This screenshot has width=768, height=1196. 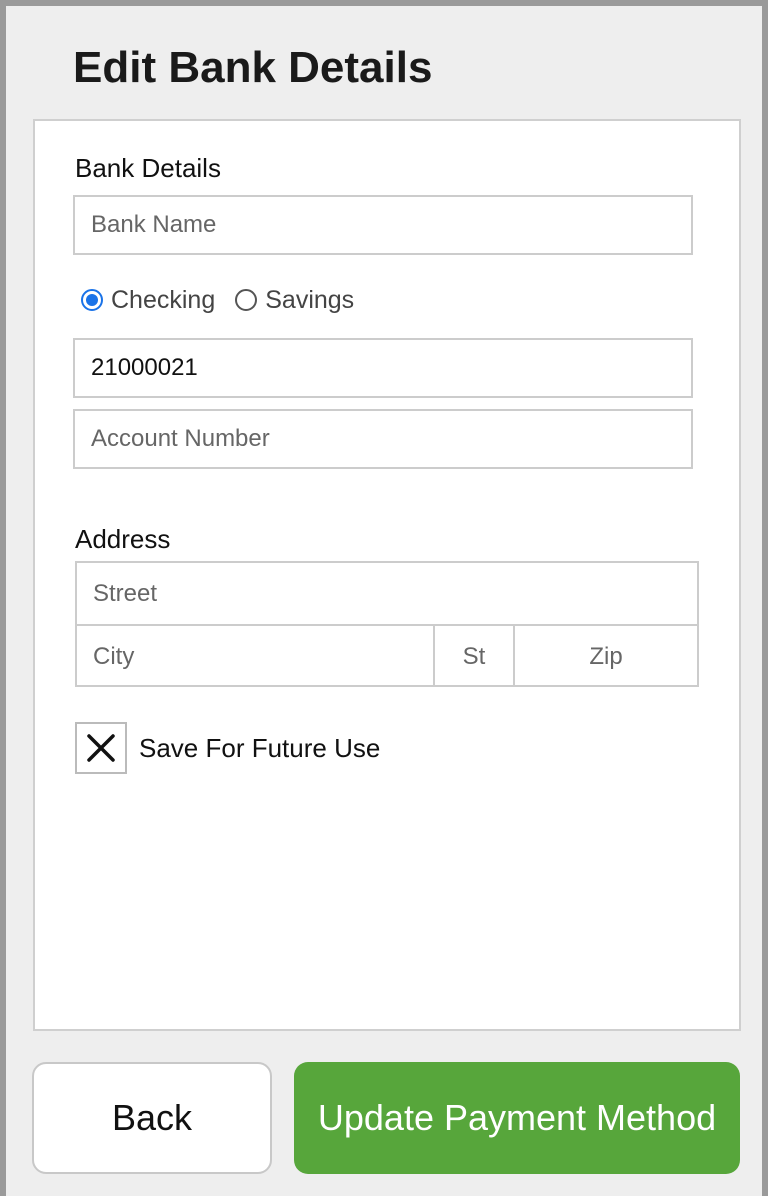 I want to click on radio-option-savings: Savings, so click(x=294, y=300).